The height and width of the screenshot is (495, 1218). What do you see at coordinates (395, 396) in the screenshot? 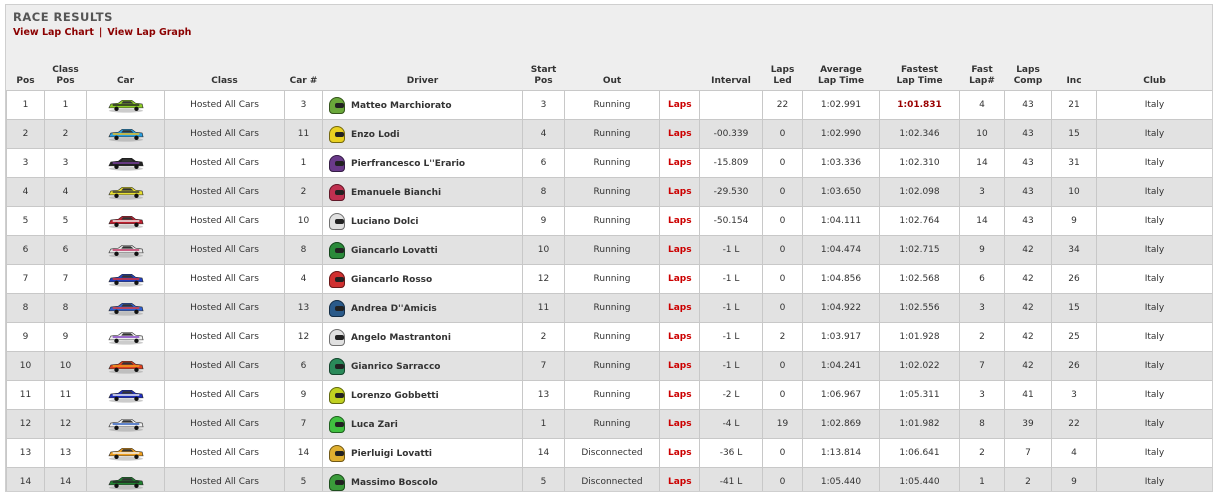
I see `driver-name: Lorenzo Gobbetti` at bounding box center [395, 396].